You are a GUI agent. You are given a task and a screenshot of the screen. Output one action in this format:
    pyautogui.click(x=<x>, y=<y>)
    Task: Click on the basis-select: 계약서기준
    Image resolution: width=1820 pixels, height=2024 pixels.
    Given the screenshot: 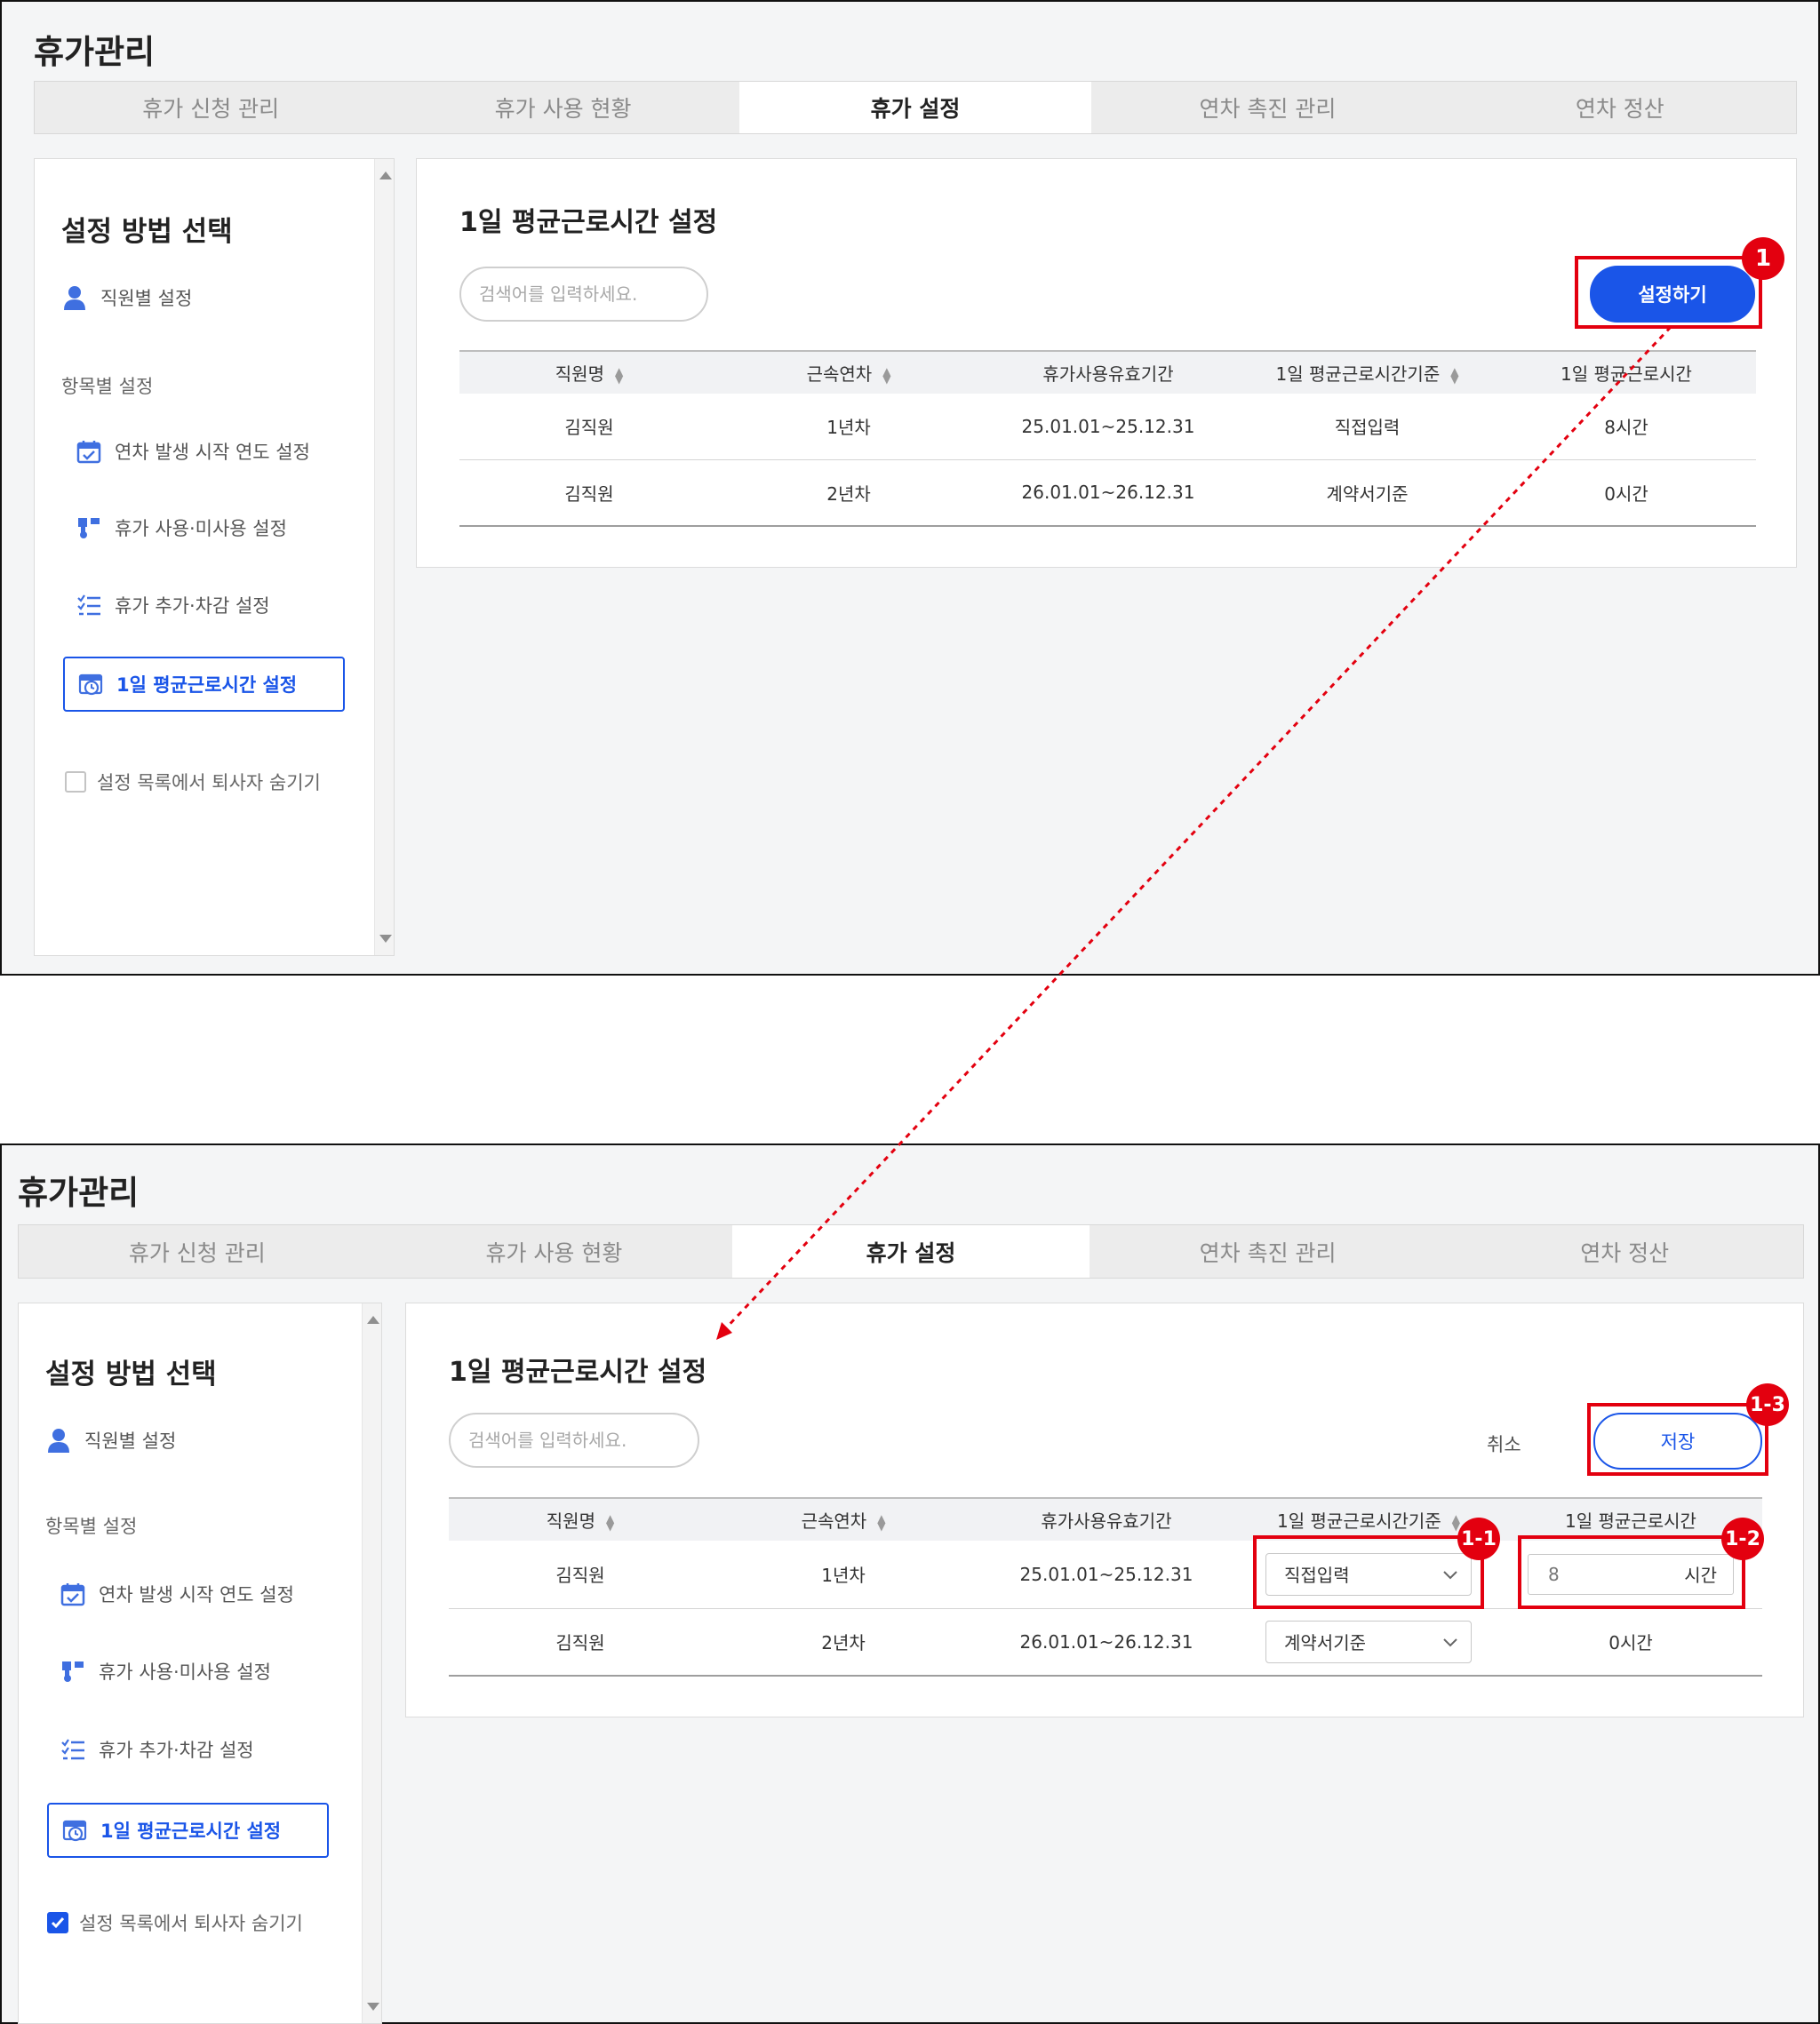 What is the action you would take?
    pyautogui.click(x=1368, y=1641)
    